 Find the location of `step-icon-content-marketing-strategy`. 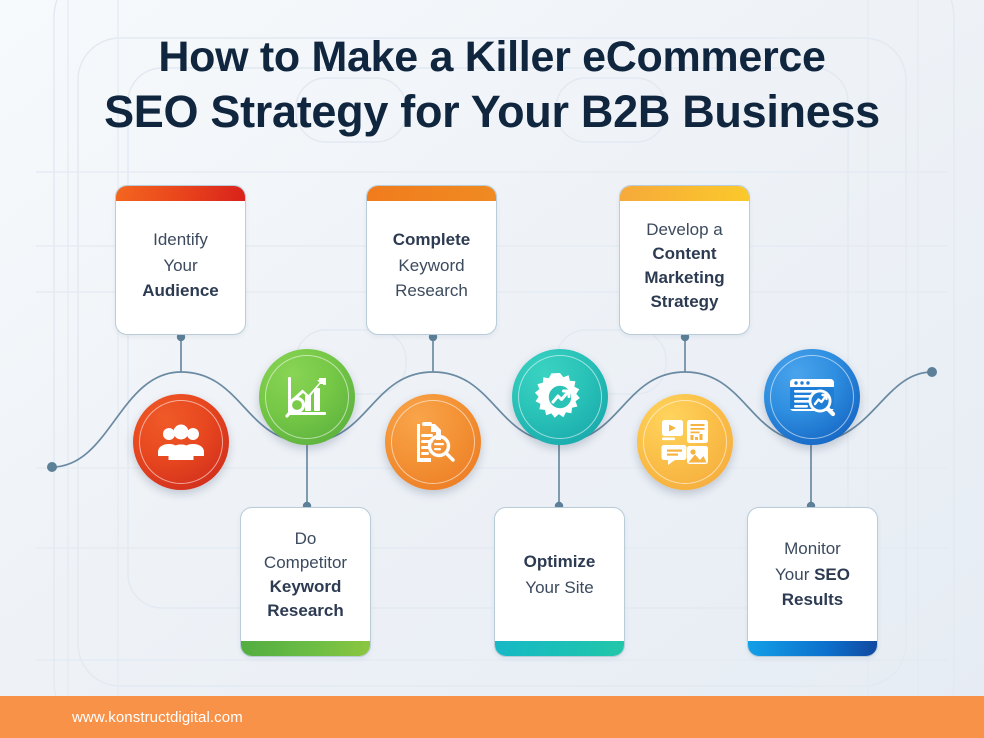

step-icon-content-marketing-strategy is located at coordinates (685, 442).